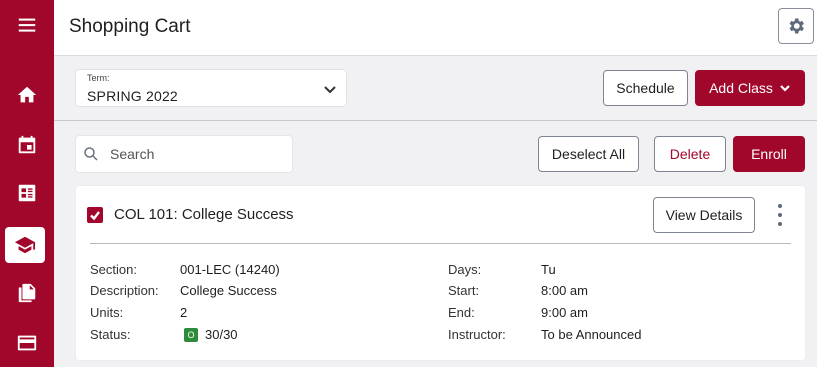  I want to click on sidebar-item-list, so click(27, 193).